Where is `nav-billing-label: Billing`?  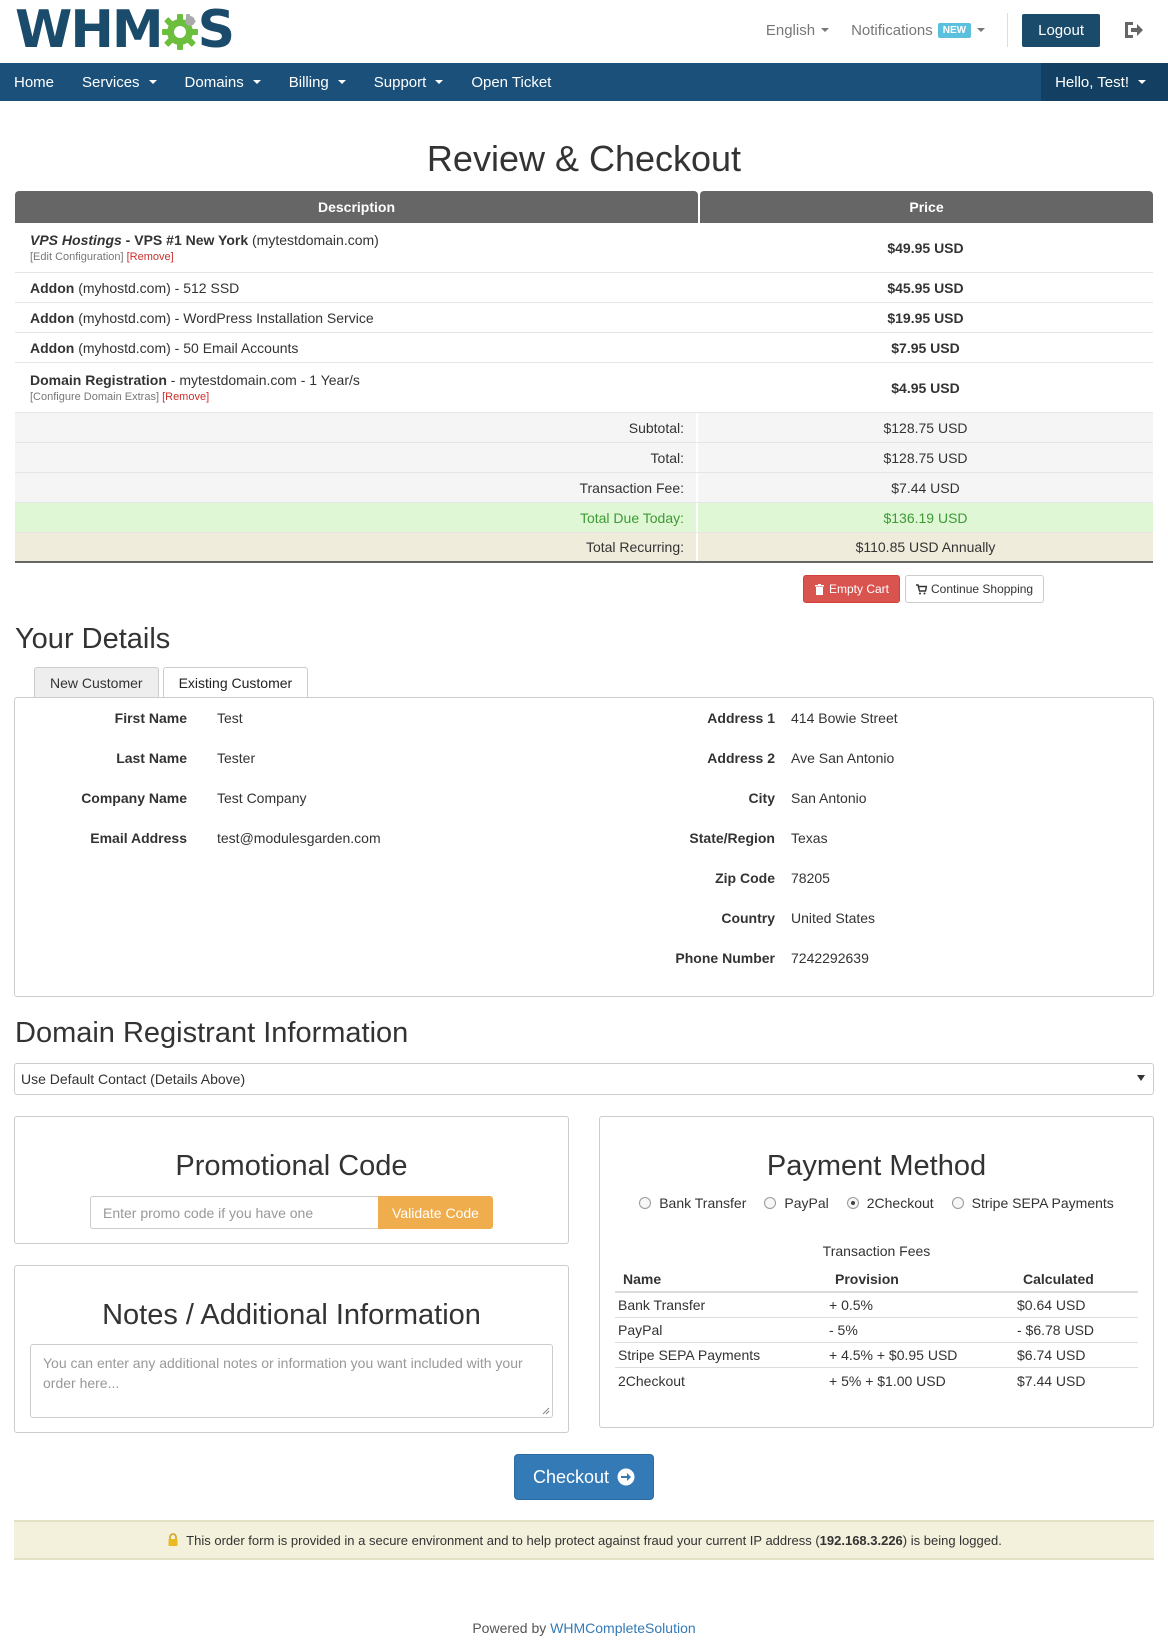 nav-billing-label: Billing is located at coordinates (308, 82).